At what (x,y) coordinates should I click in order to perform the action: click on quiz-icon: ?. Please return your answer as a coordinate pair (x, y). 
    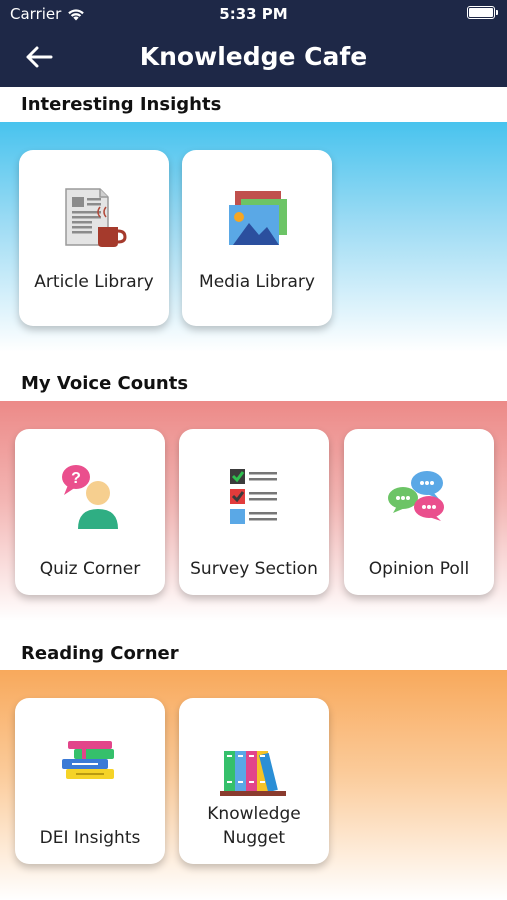
    Looking at the image, I should click on (90, 498).